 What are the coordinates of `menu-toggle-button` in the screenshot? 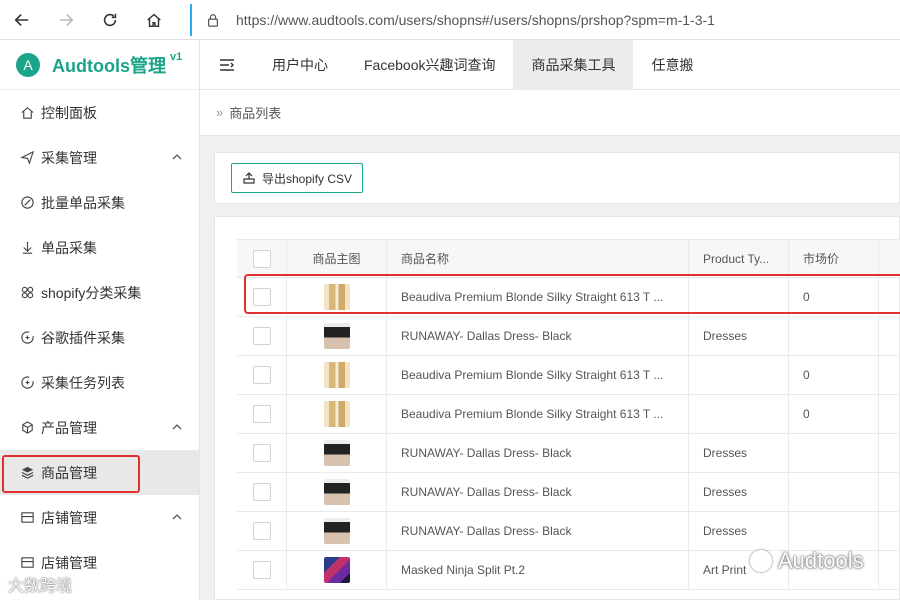 It's located at (227, 65).